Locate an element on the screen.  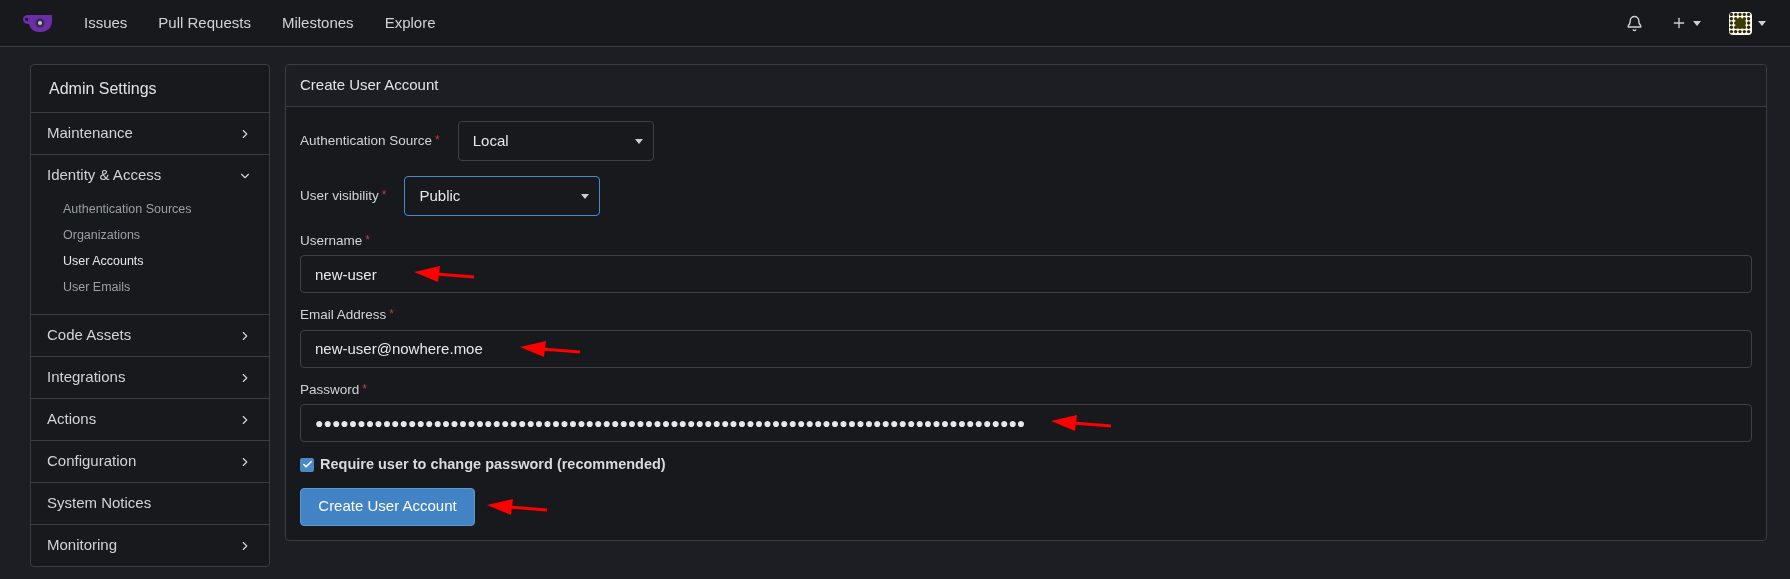
select-field: Public is located at coordinates (502, 196).